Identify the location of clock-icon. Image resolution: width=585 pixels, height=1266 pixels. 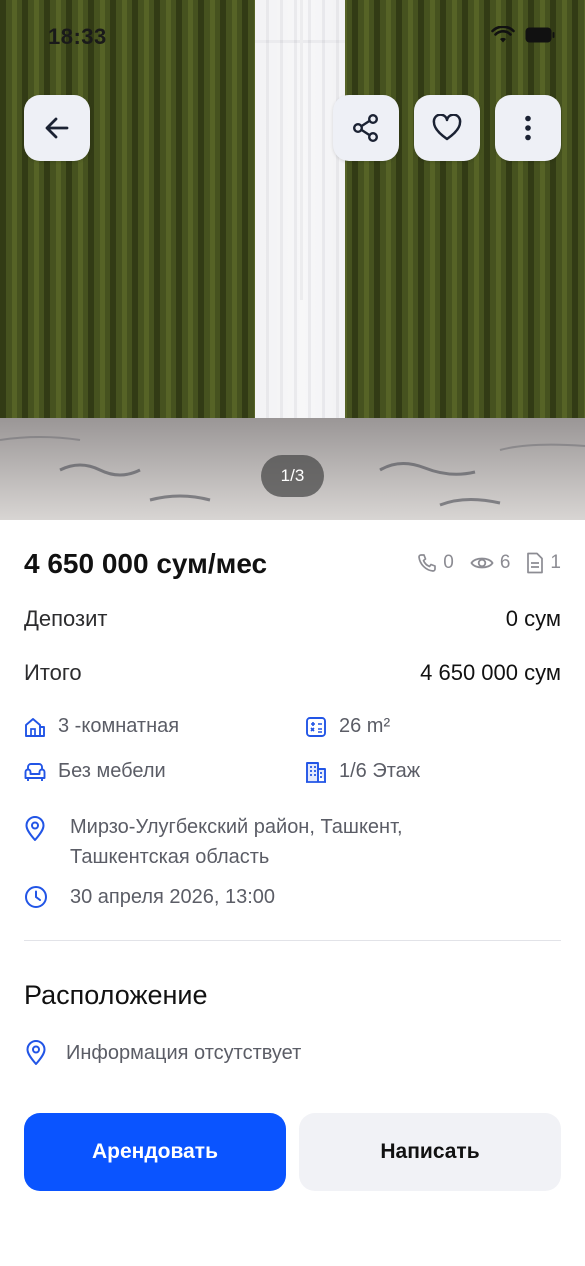
(36, 897).